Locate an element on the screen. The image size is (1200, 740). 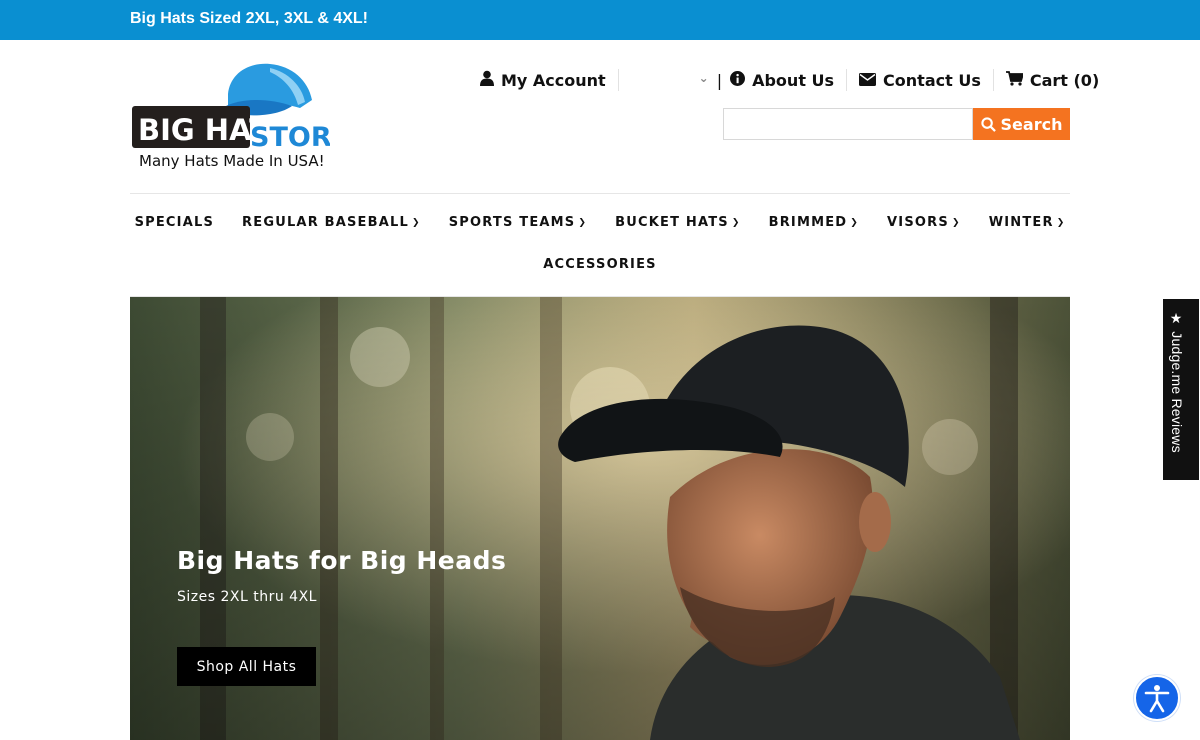
cart-label: Cart (0) is located at coordinates (1064, 80).